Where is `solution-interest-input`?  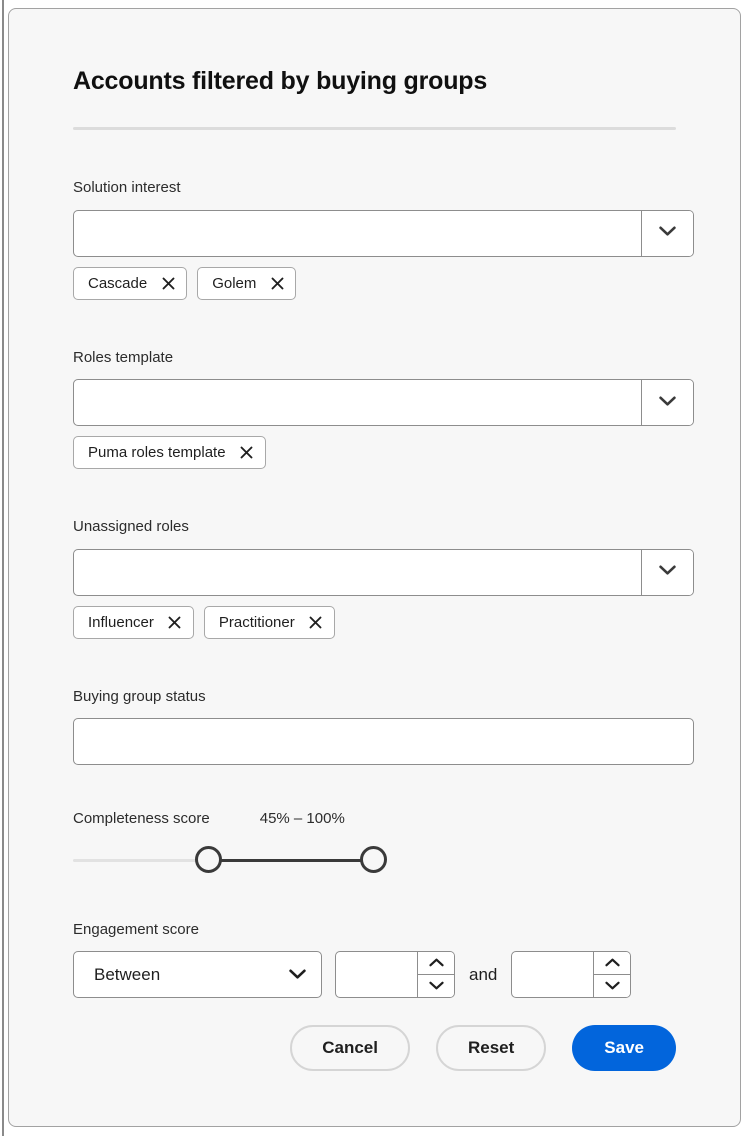 solution-interest-input is located at coordinates (357, 233).